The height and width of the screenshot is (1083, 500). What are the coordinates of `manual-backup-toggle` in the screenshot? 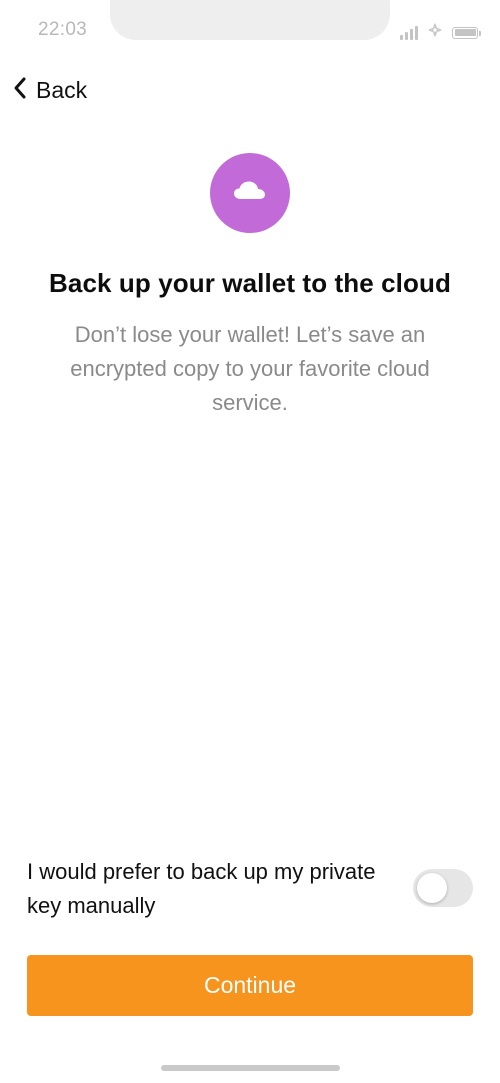 It's located at (443, 888).